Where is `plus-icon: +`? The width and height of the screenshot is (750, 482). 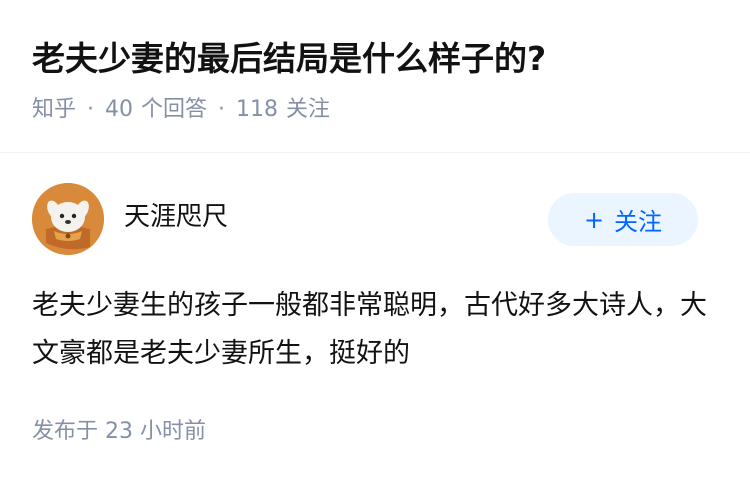
plus-icon: + is located at coordinates (594, 219).